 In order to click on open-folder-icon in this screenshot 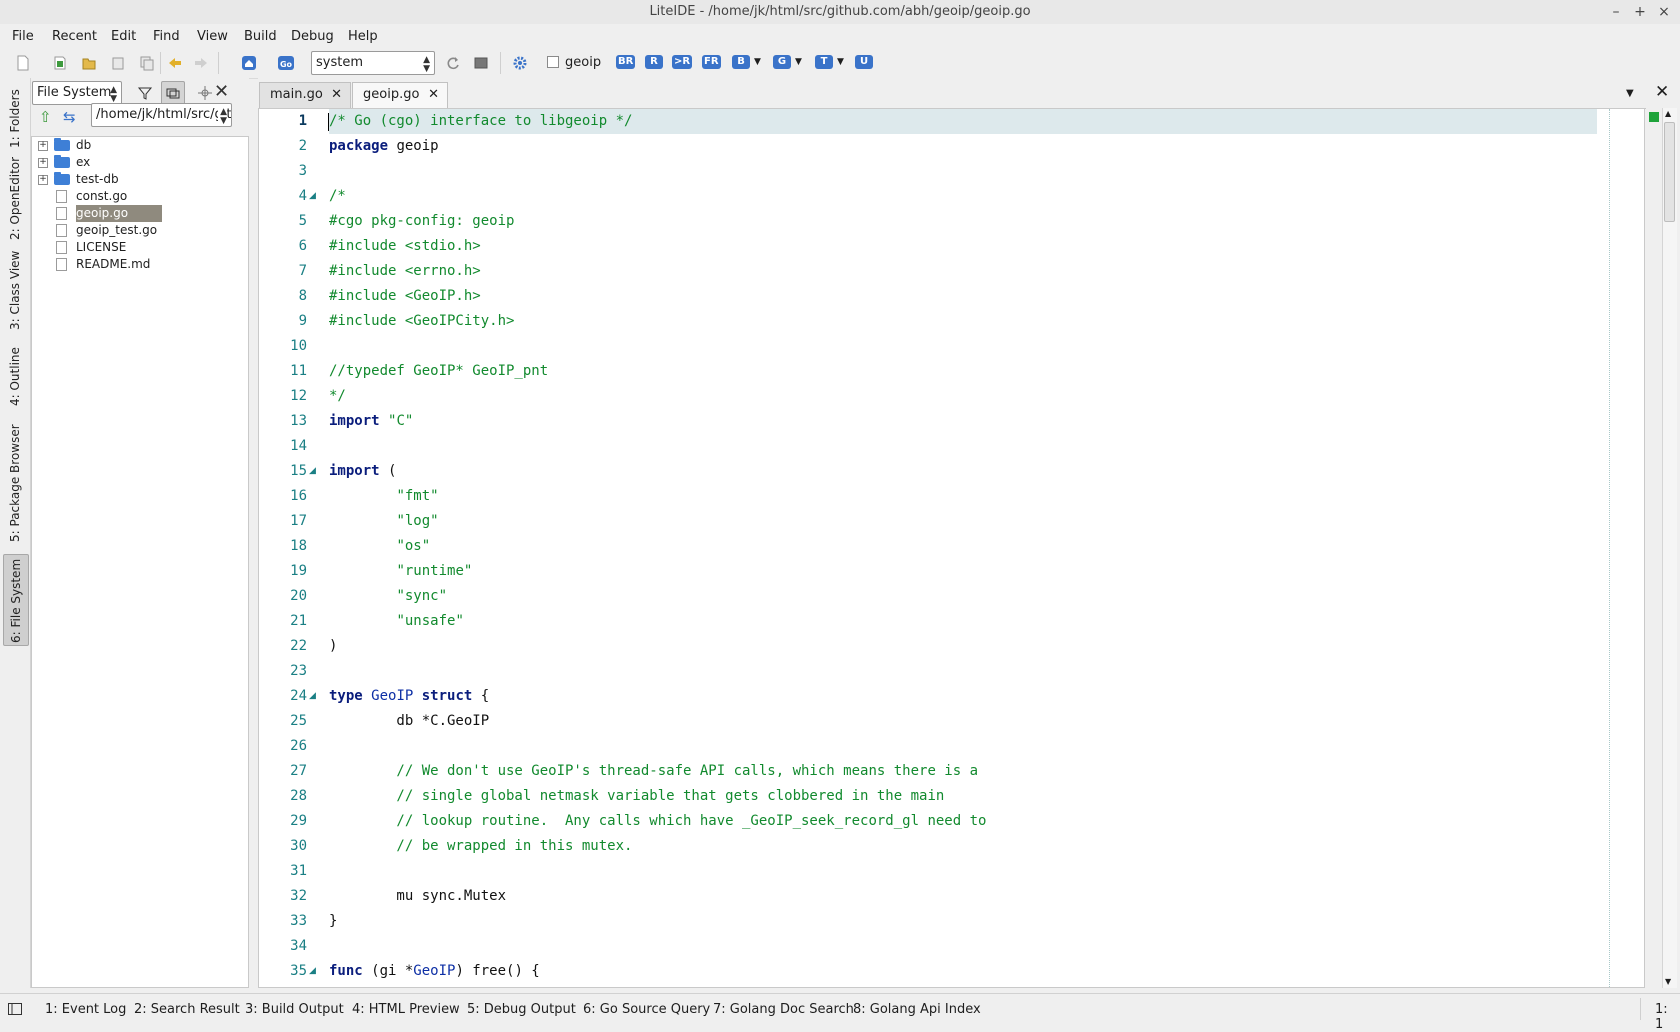, I will do `click(89, 63)`.